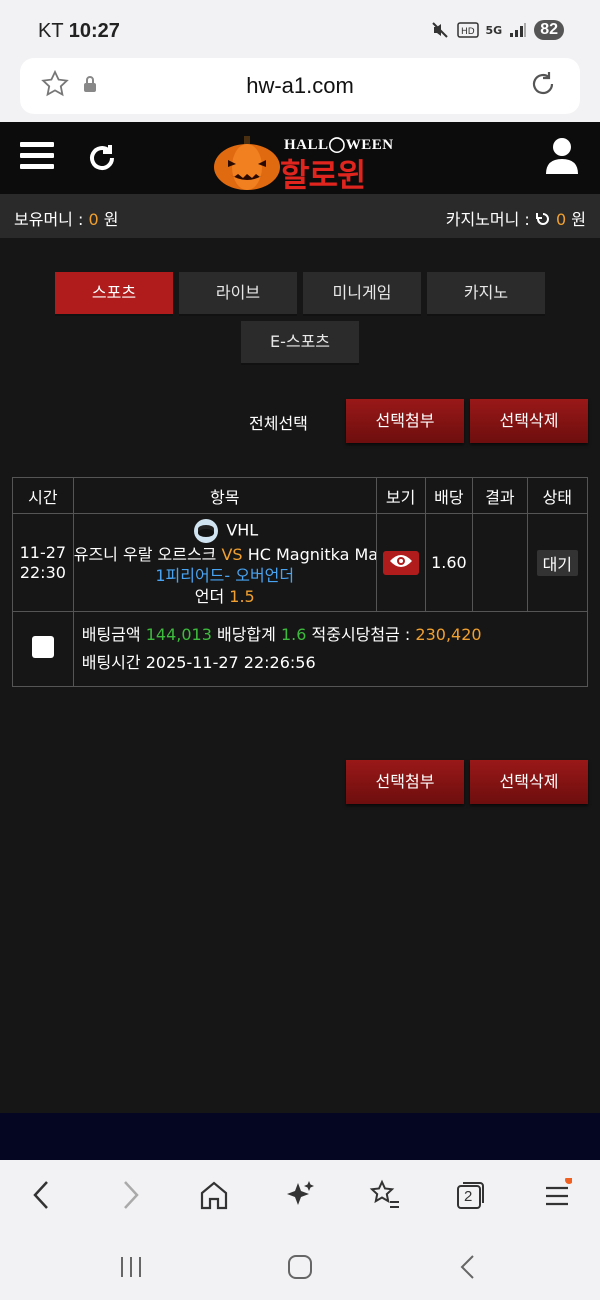 This screenshot has height=1300, width=600. What do you see at coordinates (448, 634) in the screenshot?
I see `payout-value: 230,420` at bounding box center [448, 634].